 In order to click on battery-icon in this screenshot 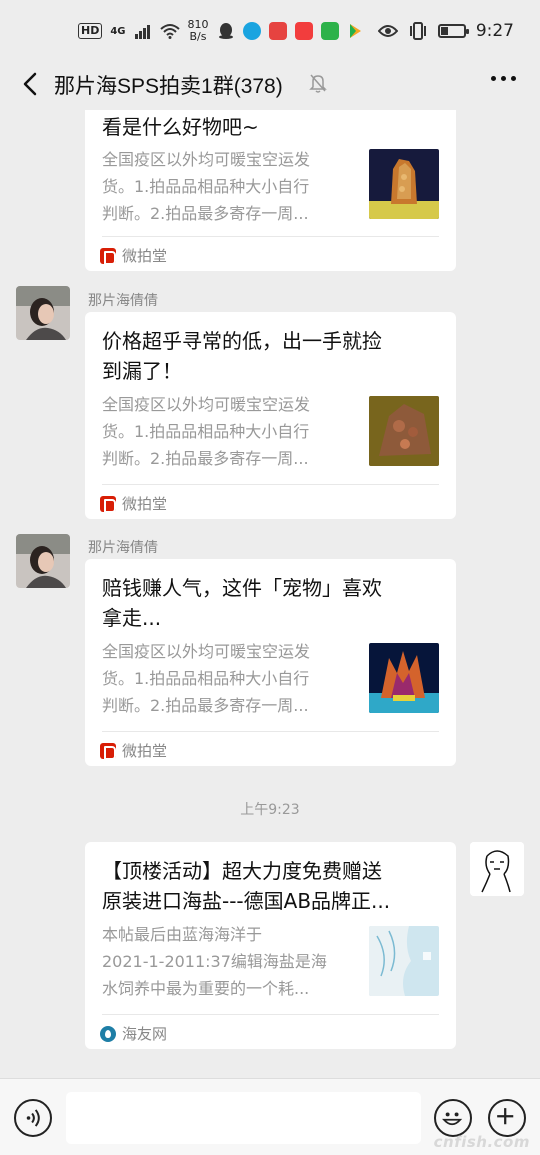, I will do `click(453, 31)`.